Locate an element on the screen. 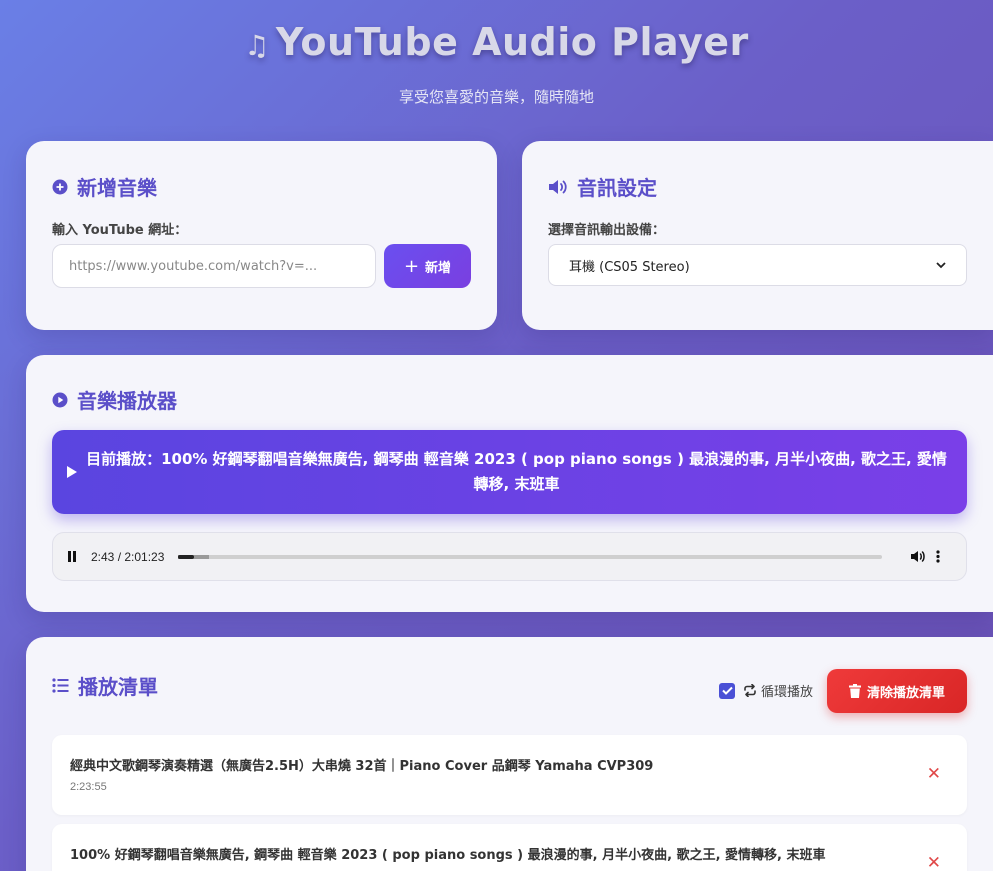 This screenshot has height=871, width=993. playlist-item-duration: 2:23:55 is located at coordinates (88, 787).